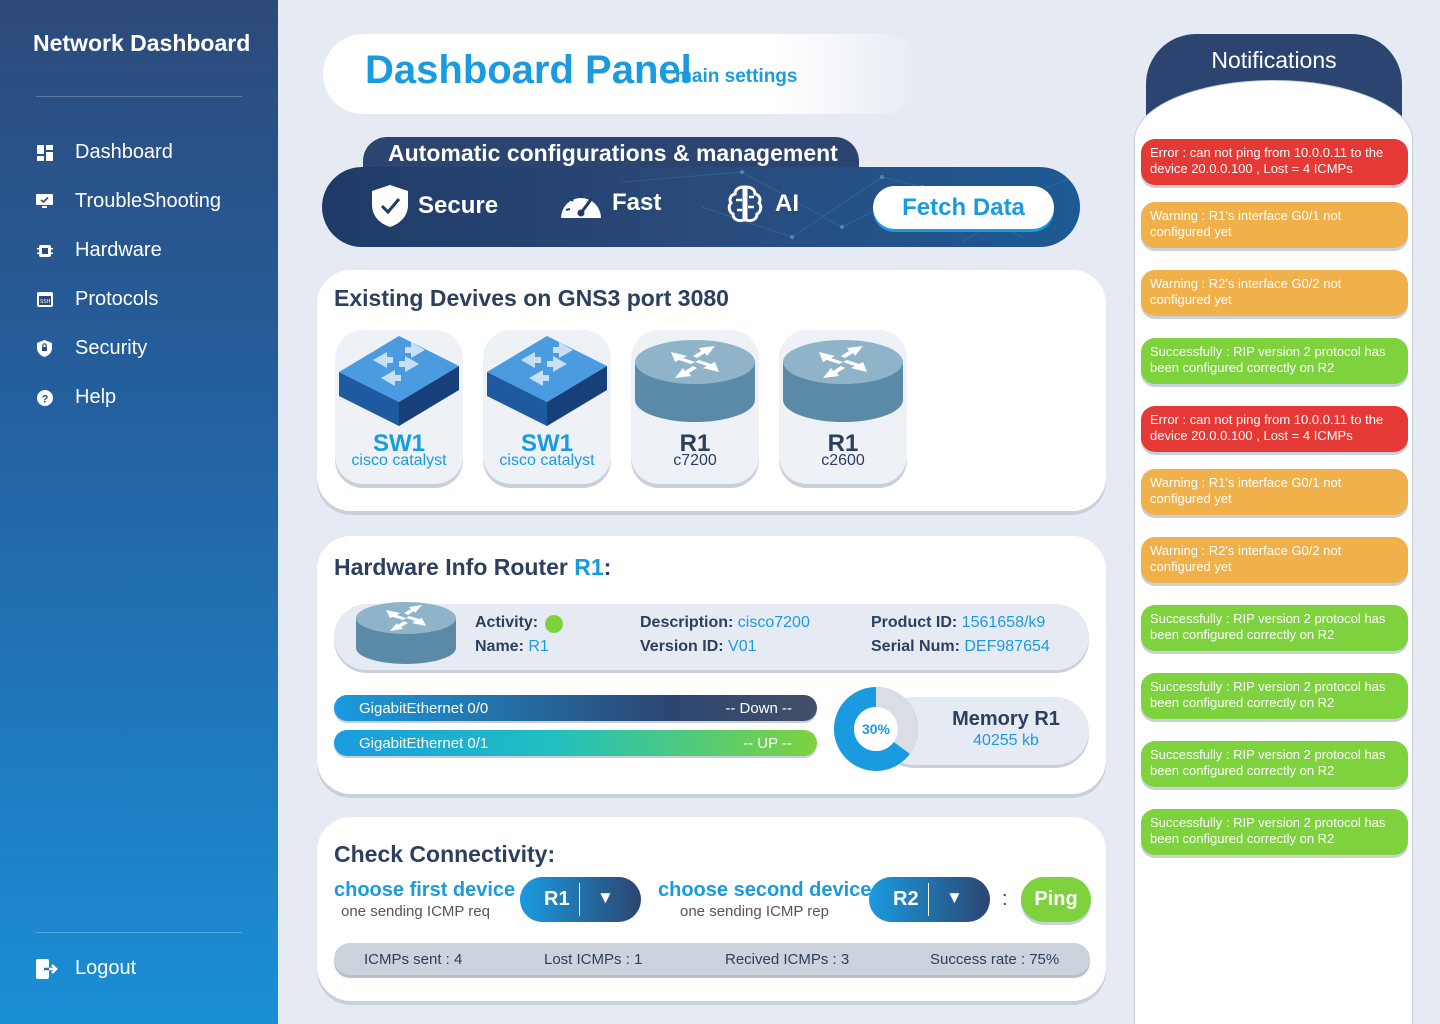  What do you see at coordinates (609, 203) in the screenshot?
I see `feature-fast: Fast` at bounding box center [609, 203].